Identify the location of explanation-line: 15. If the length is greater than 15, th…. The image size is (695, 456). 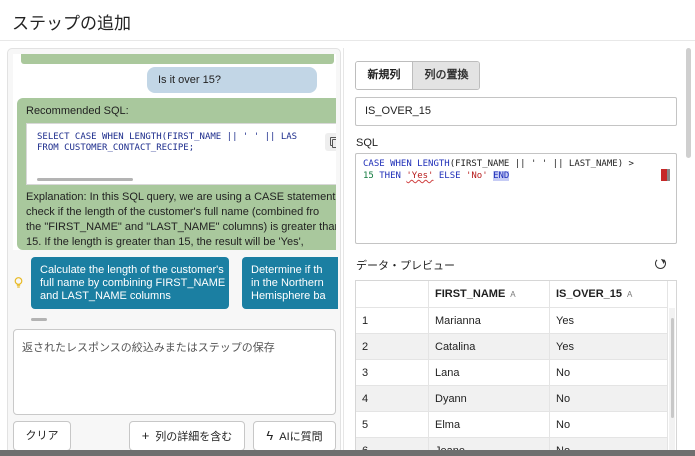
(165, 242).